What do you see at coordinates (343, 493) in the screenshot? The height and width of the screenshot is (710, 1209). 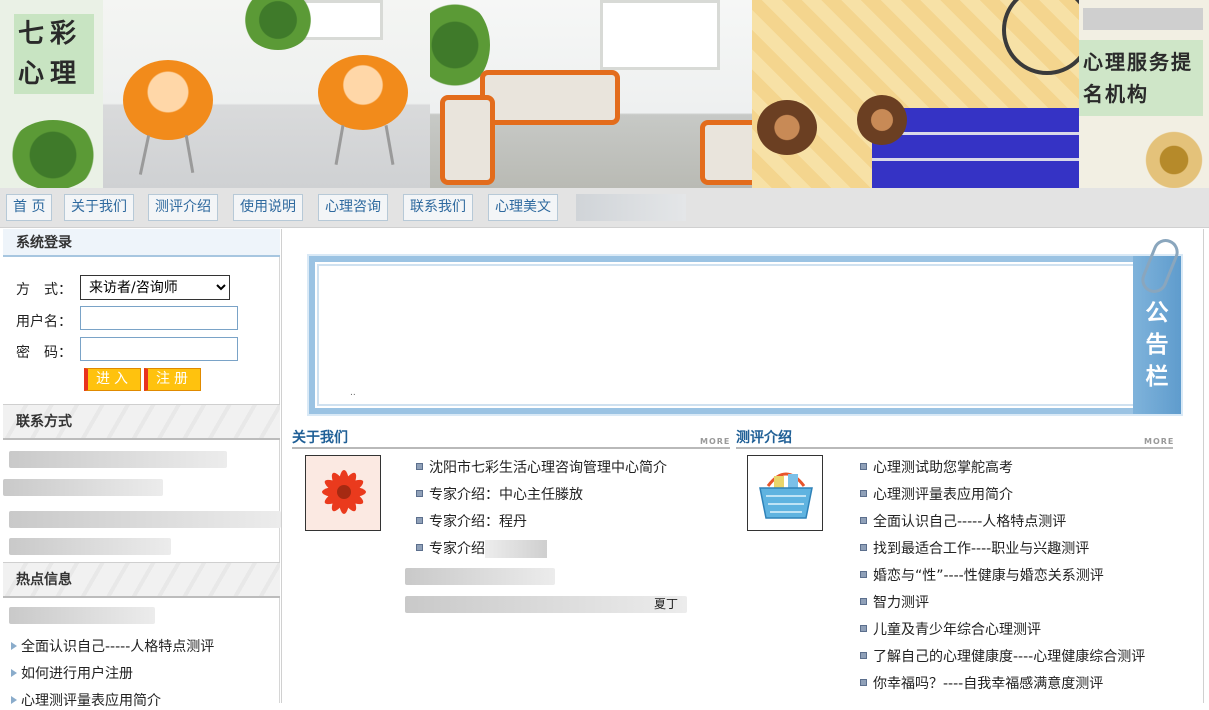 I see `flower-thumbnail` at bounding box center [343, 493].